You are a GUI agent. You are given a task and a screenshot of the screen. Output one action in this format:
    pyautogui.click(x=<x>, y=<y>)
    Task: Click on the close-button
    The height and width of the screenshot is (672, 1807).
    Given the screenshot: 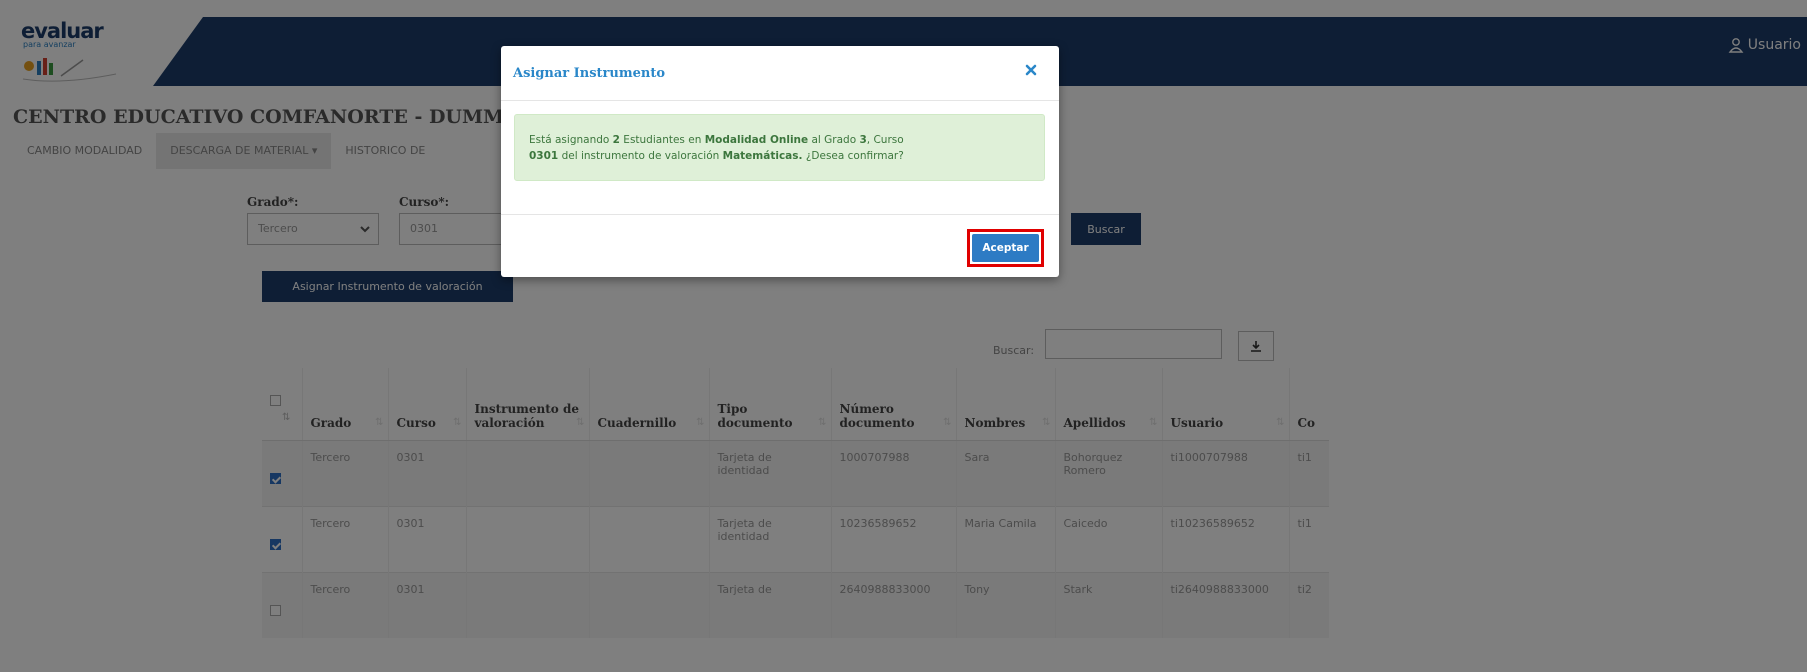 What is the action you would take?
    pyautogui.click(x=1031, y=70)
    